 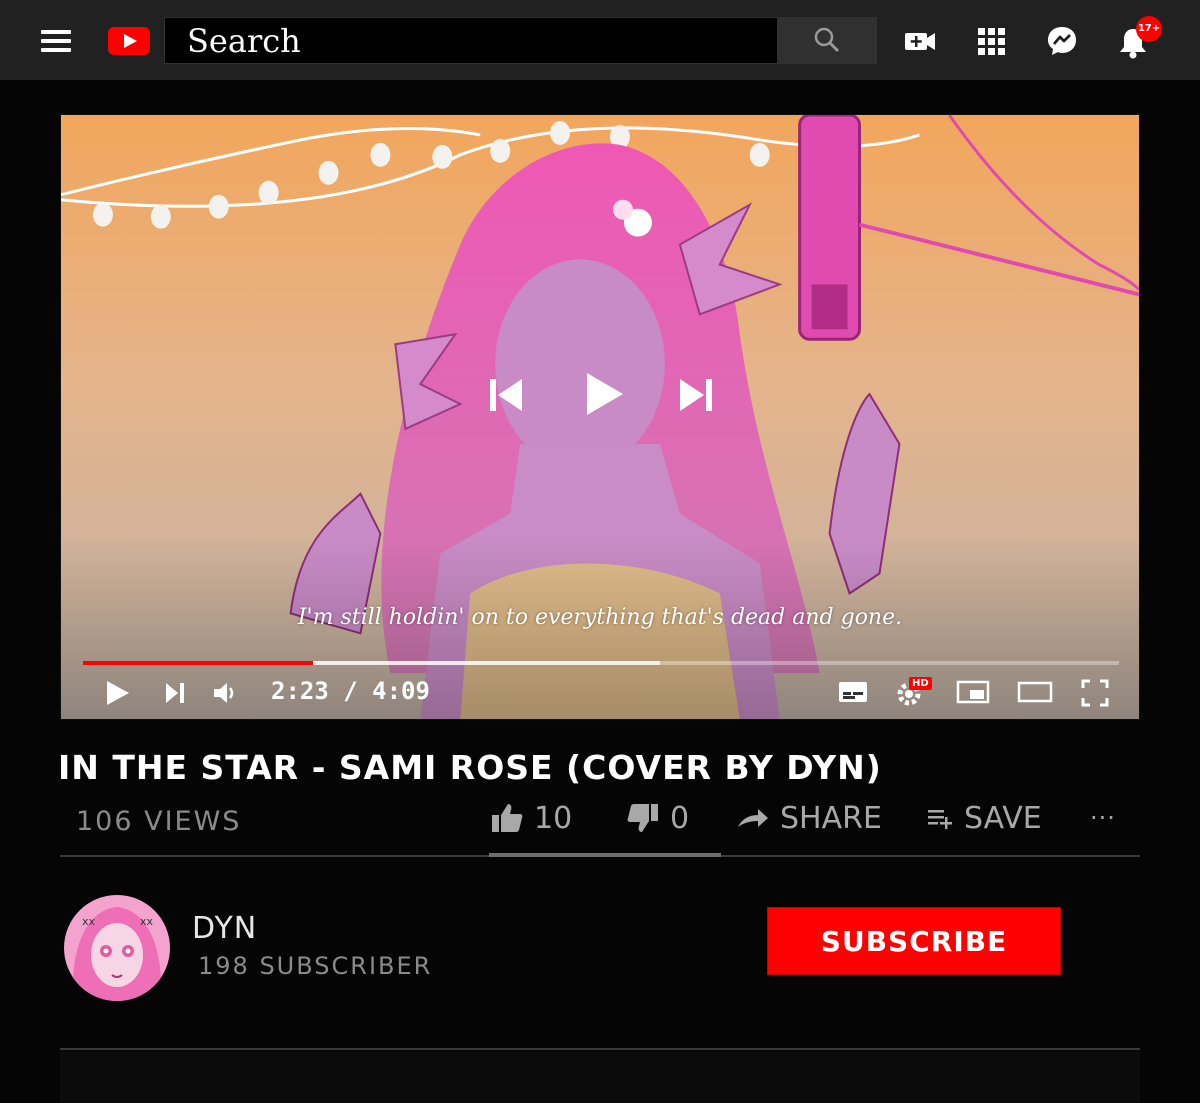 I want to click on share-arrow-icon, so click(x=753, y=818).